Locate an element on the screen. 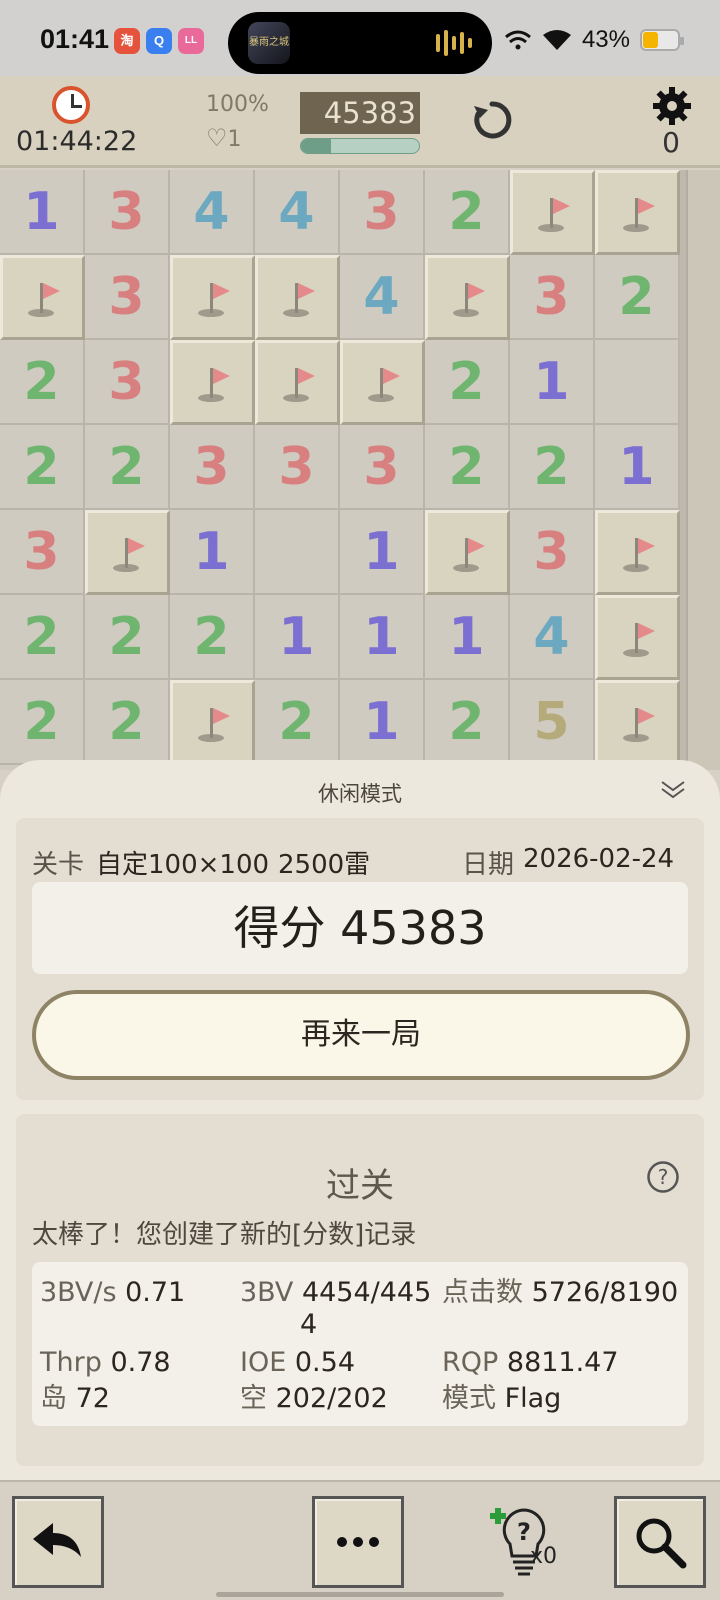  record-message: 太棒了！您创建了新的[分数]记录 is located at coordinates (224, 1235).